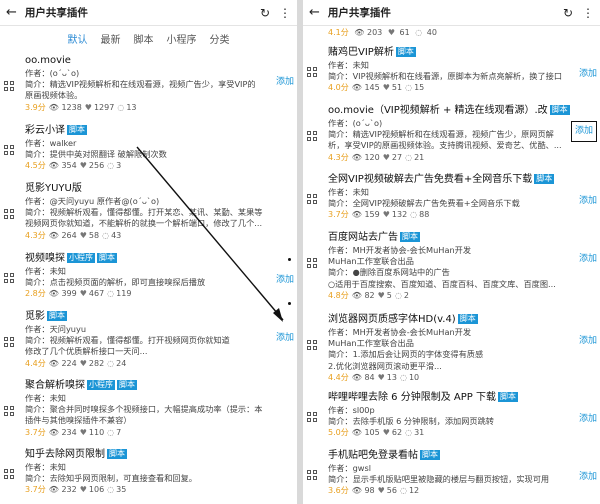 This screenshot has height=504, width=600. I want to click on like-count: 62, so click(397, 433).